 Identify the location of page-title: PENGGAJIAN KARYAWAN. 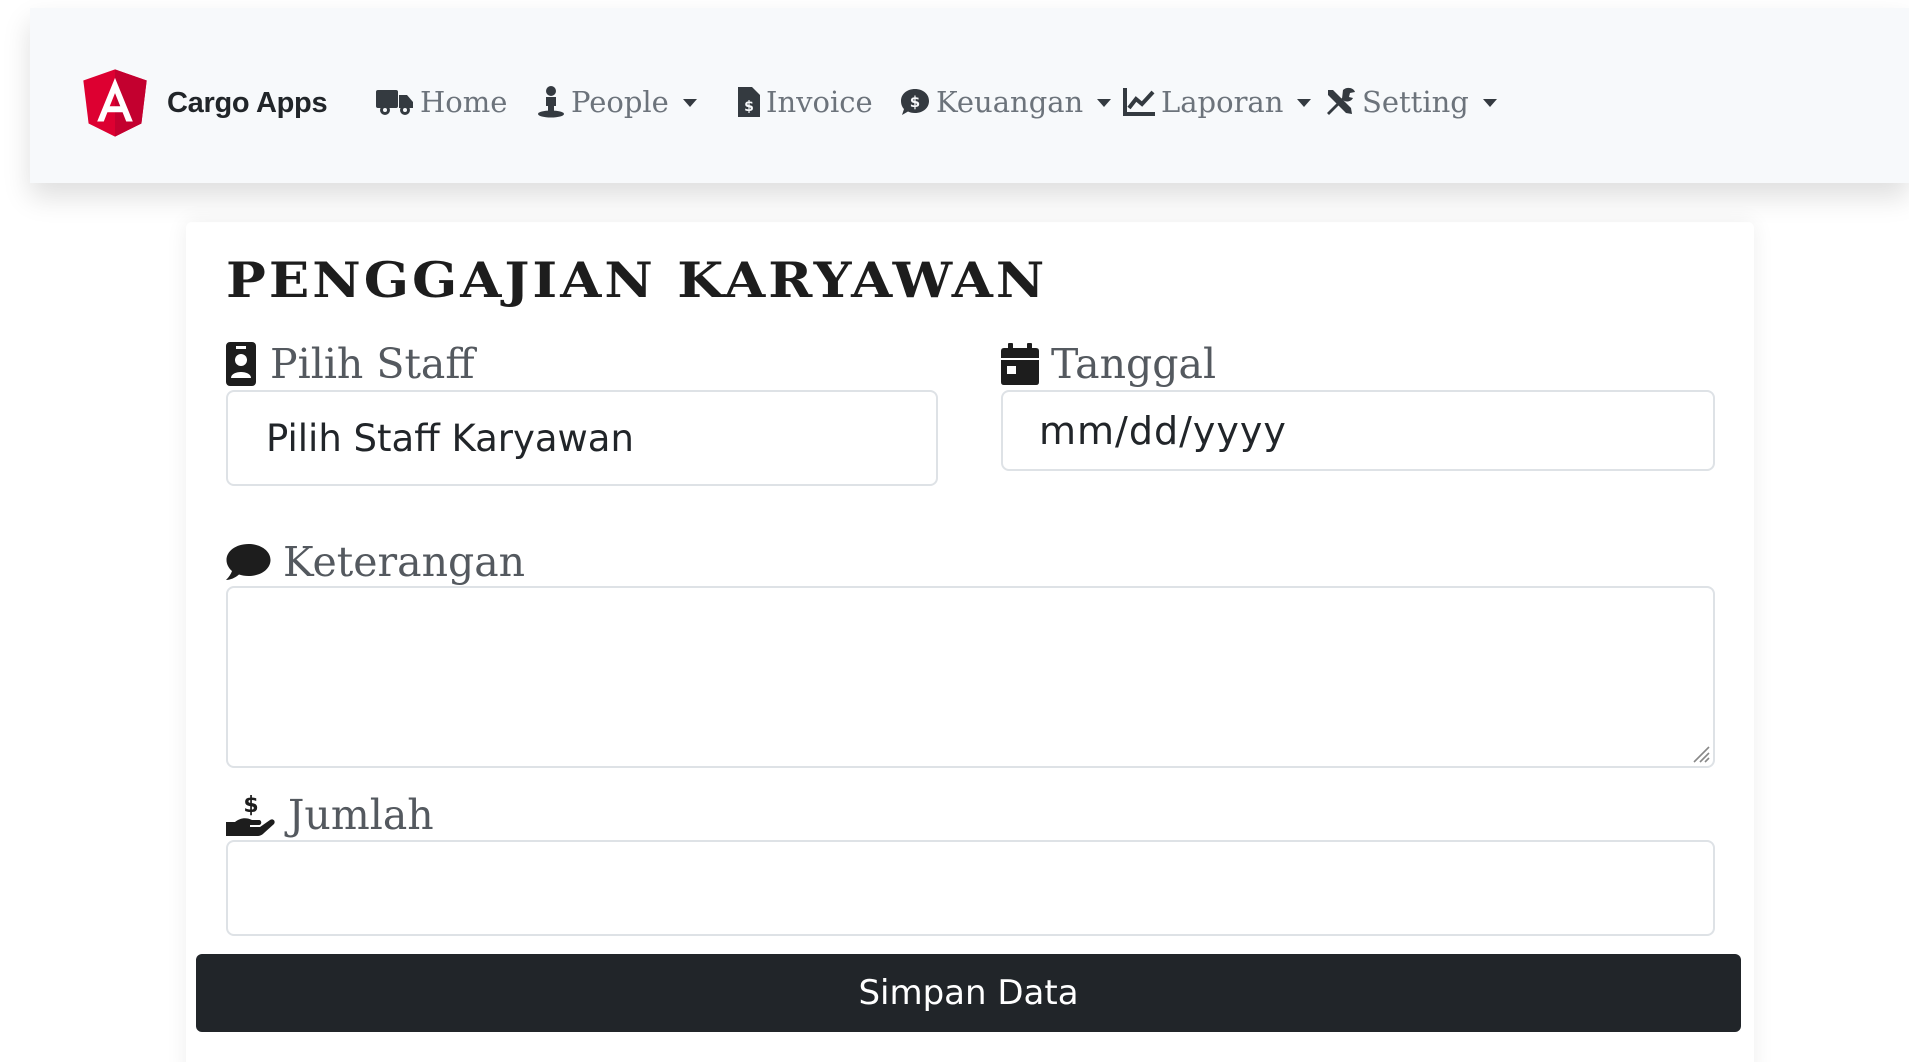
(637, 281).